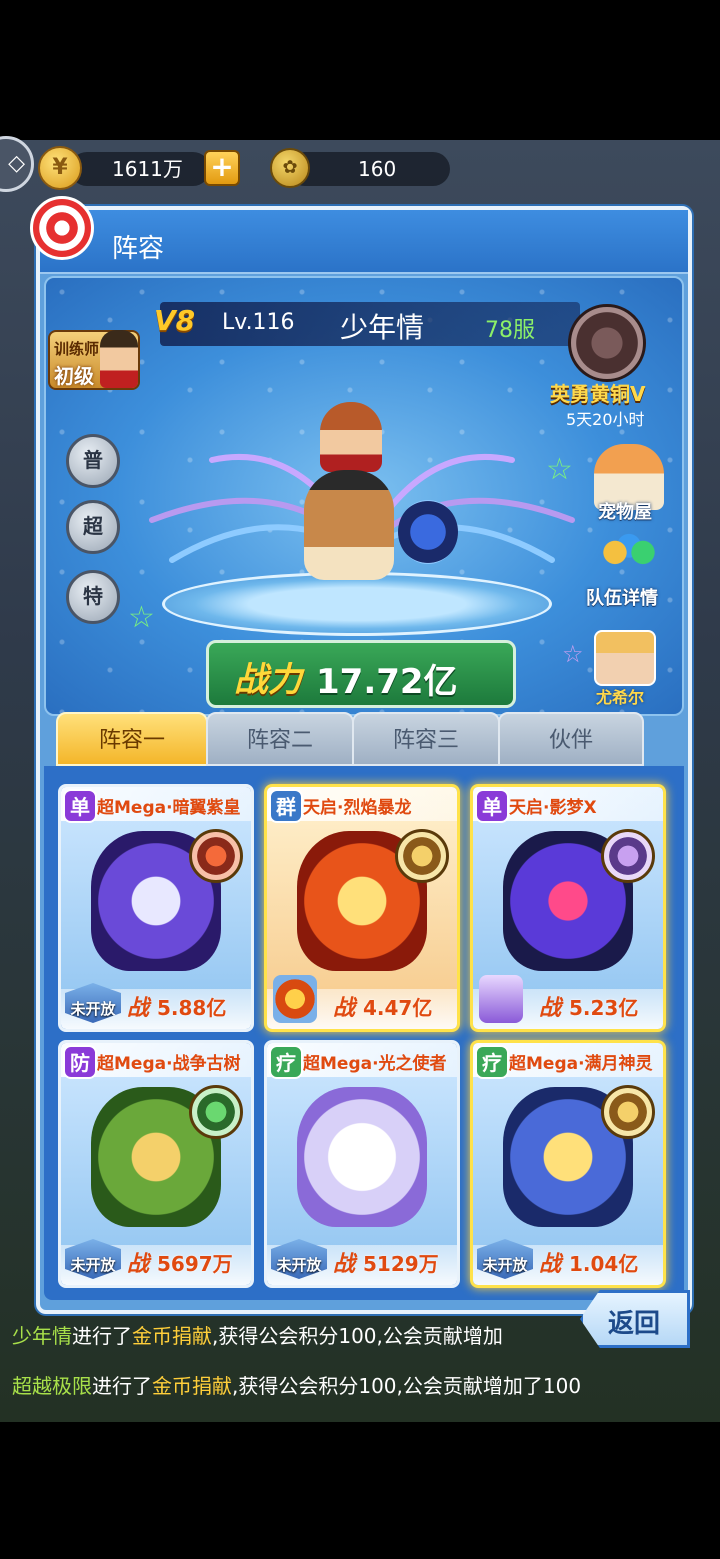 The image size is (720, 1559). I want to click on pet-food-icon: ✿, so click(290, 168).